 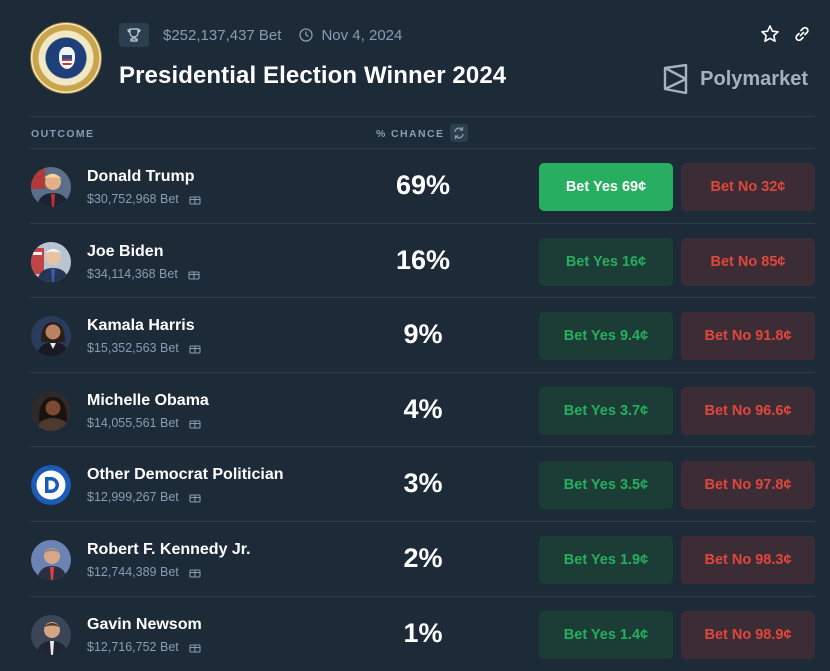 What do you see at coordinates (132, 273) in the screenshot?
I see `volume-text: $34,114,368 Bet` at bounding box center [132, 273].